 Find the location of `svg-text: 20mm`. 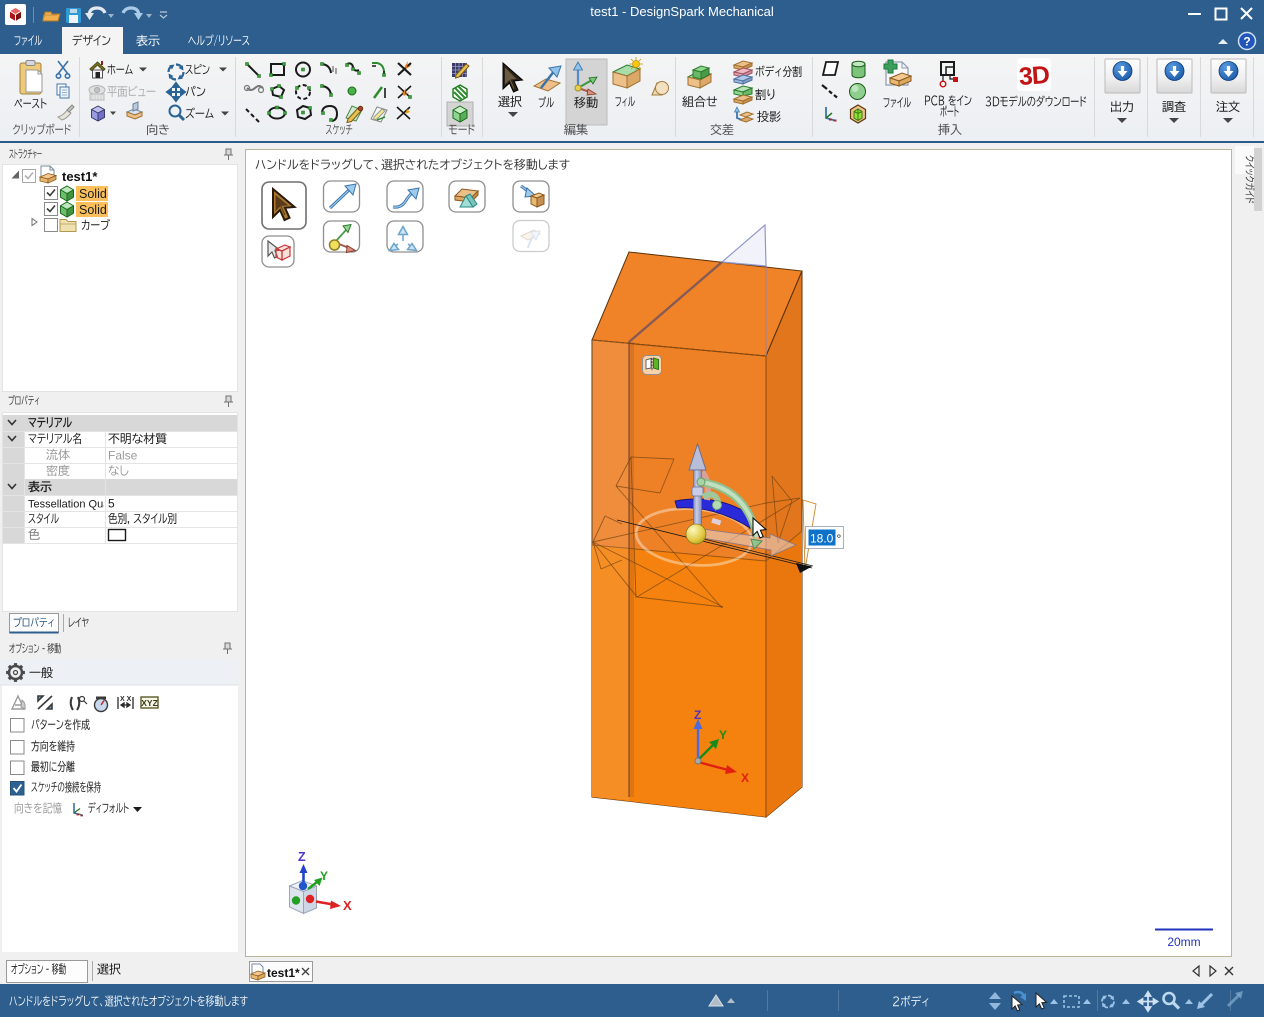

svg-text: 20mm is located at coordinates (1183, 942).